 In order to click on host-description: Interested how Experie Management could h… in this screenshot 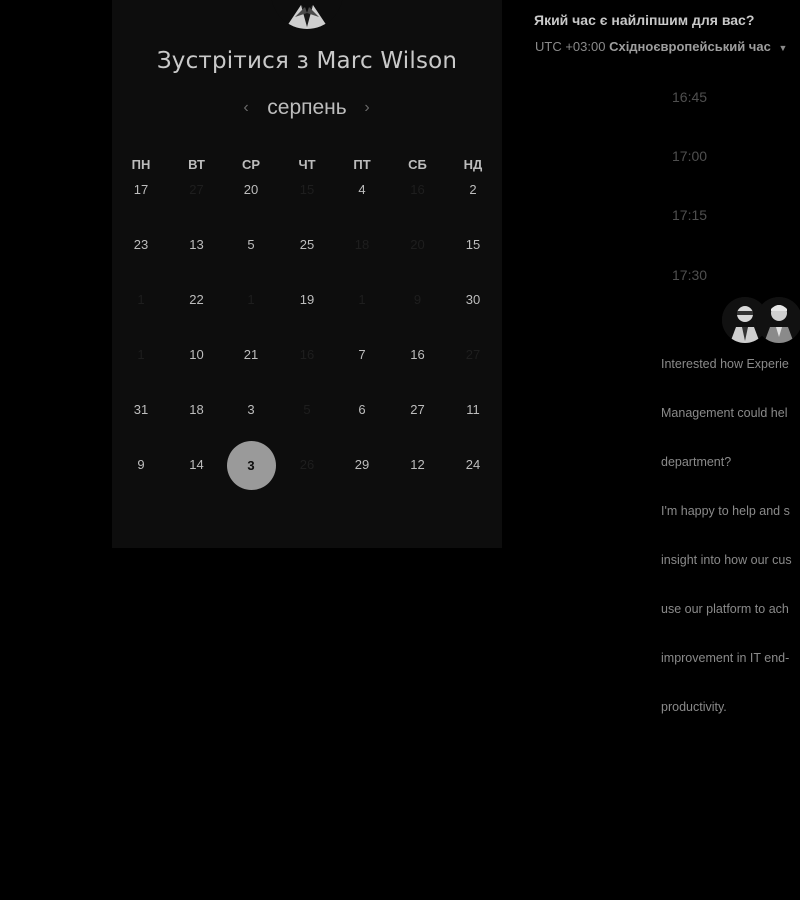, I will do `click(730, 536)`.